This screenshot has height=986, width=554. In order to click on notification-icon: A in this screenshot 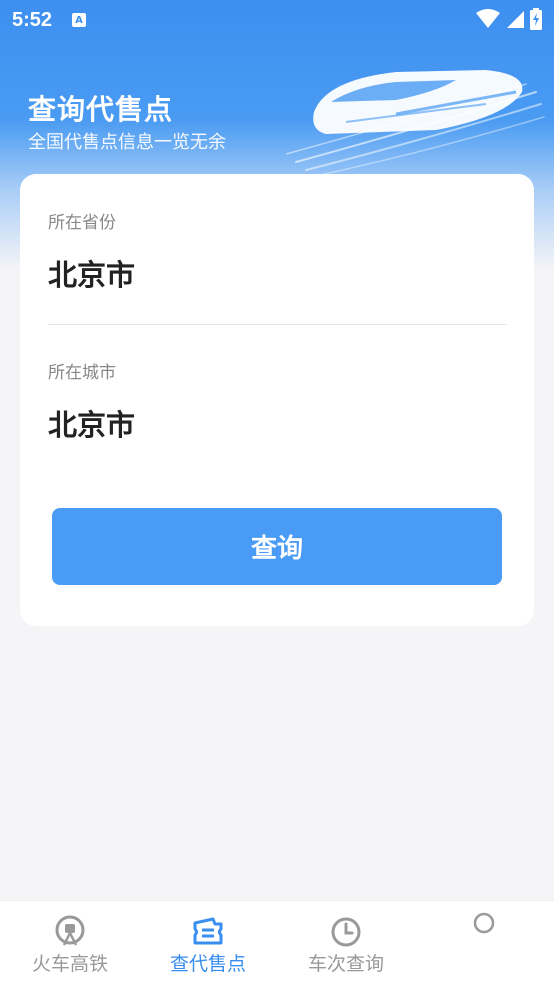, I will do `click(79, 20)`.